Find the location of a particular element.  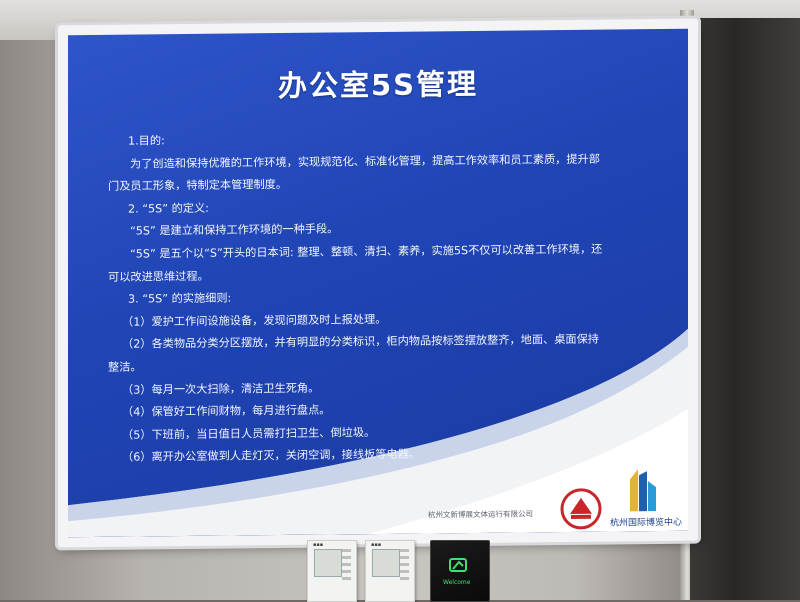

thermostat-panel-left: ▪▪▪ is located at coordinates (332, 571).